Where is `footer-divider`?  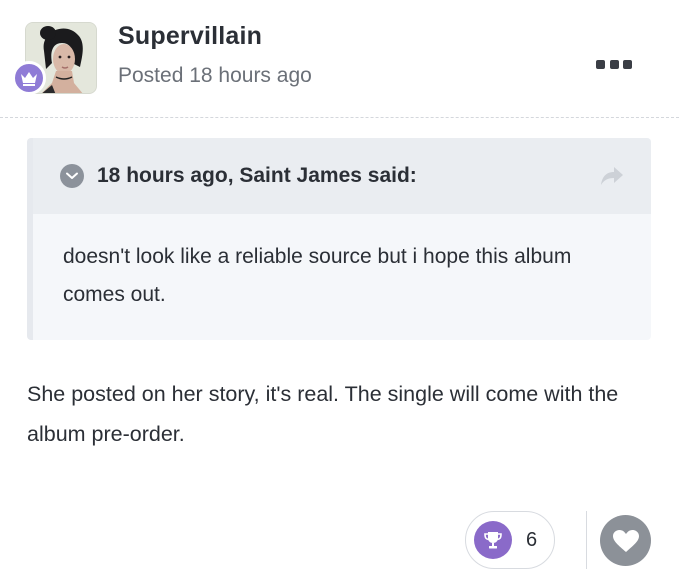 footer-divider is located at coordinates (586, 540).